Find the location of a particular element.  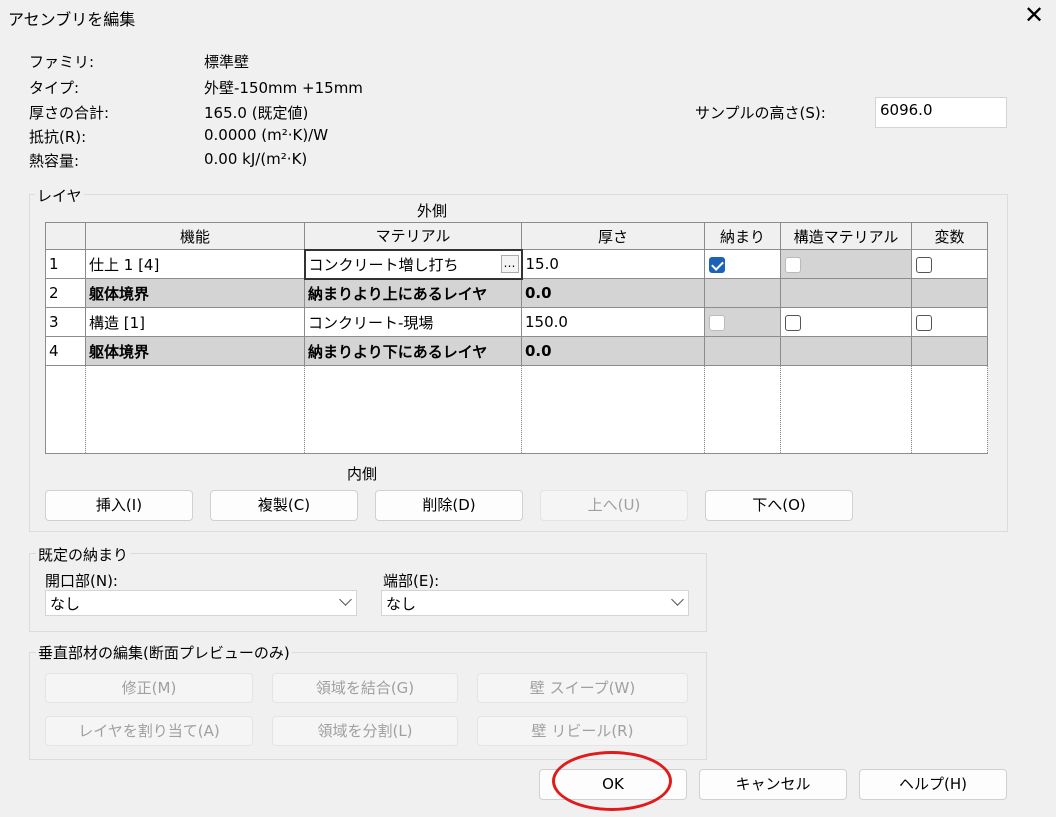

header-thickness: 厚さ is located at coordinates (613, 236).